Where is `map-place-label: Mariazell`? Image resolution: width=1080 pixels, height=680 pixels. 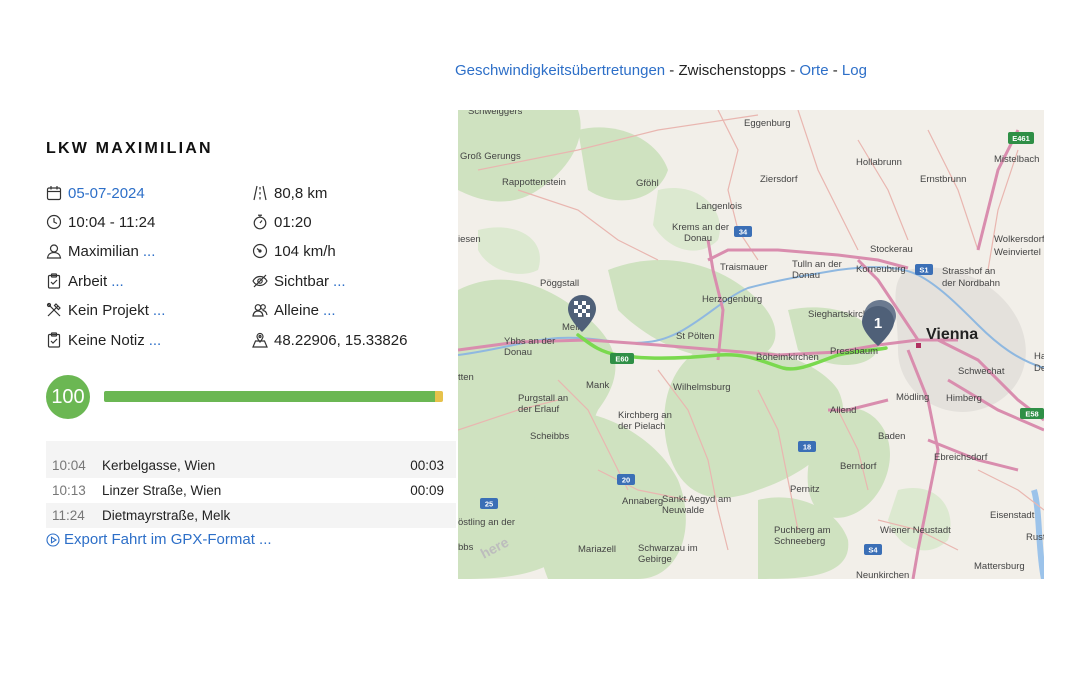
map-place-label: Mariazell is located at coordinates (597, 549).